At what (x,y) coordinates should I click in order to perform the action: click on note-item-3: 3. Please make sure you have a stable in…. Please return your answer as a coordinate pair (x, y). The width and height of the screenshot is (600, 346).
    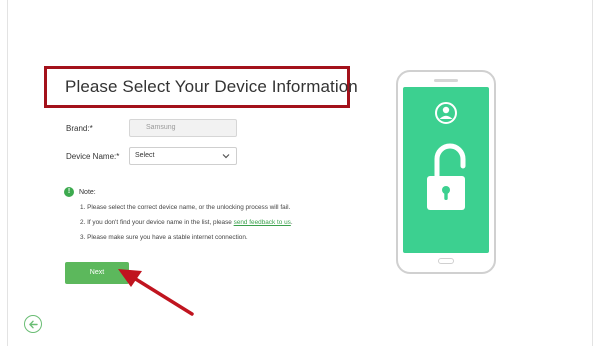
    Looking at the image, I should click on (164, 237).